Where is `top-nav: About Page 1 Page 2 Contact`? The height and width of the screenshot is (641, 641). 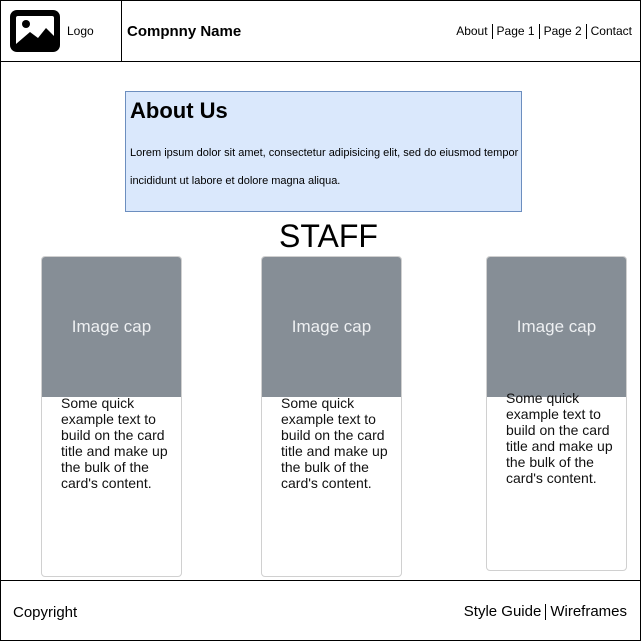 top-nav: About Page 1 Page 2 Contact is located at coordinates (544, 31).